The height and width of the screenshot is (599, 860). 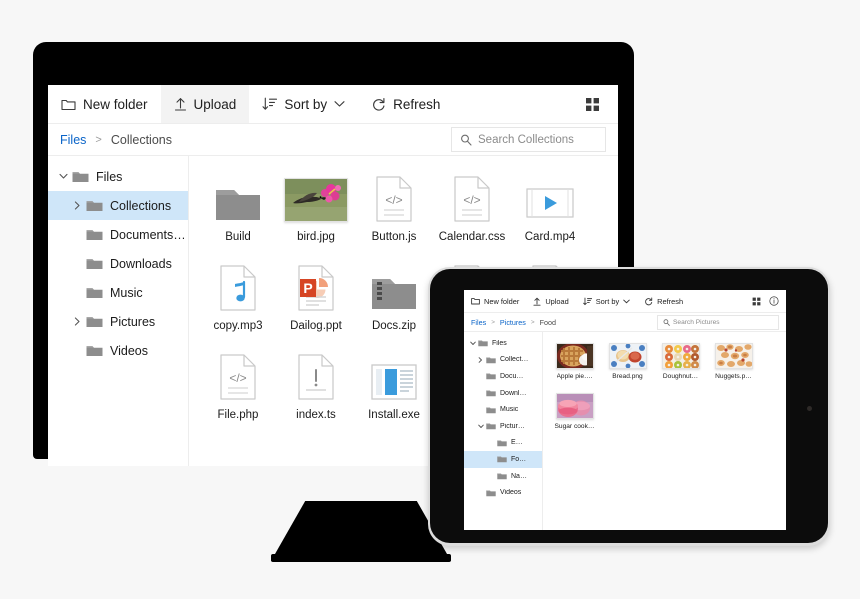 What do you see at coordinates (627, 354) in the screenshot?
I see `image-thumbnail-bread` at bounding box center [627, 354].